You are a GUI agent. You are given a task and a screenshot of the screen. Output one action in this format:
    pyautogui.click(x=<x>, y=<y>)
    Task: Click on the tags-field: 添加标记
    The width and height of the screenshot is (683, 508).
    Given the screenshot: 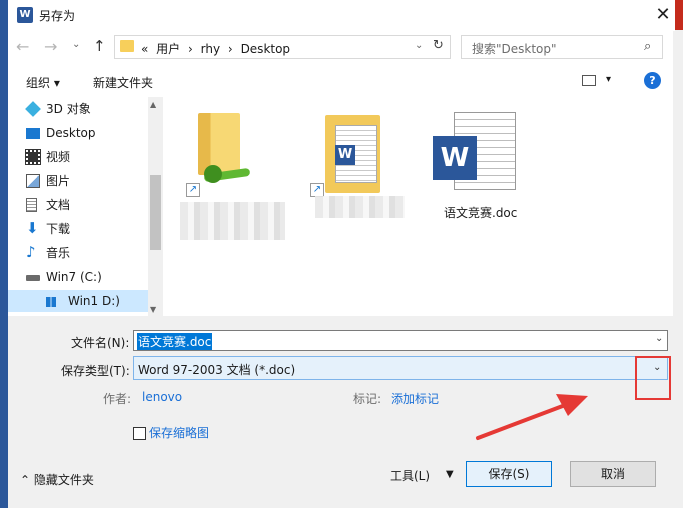 What is the action you would take?
    pyautogui.click(x=415, y=398)
    